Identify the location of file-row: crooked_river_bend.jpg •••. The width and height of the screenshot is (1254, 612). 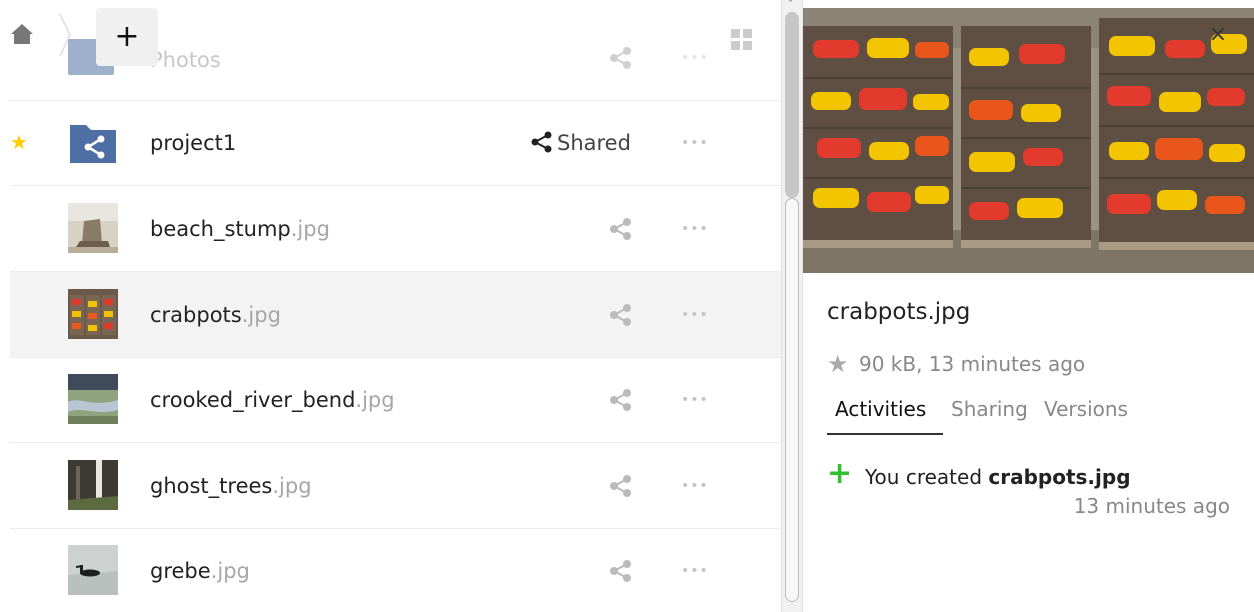
(395, 400).